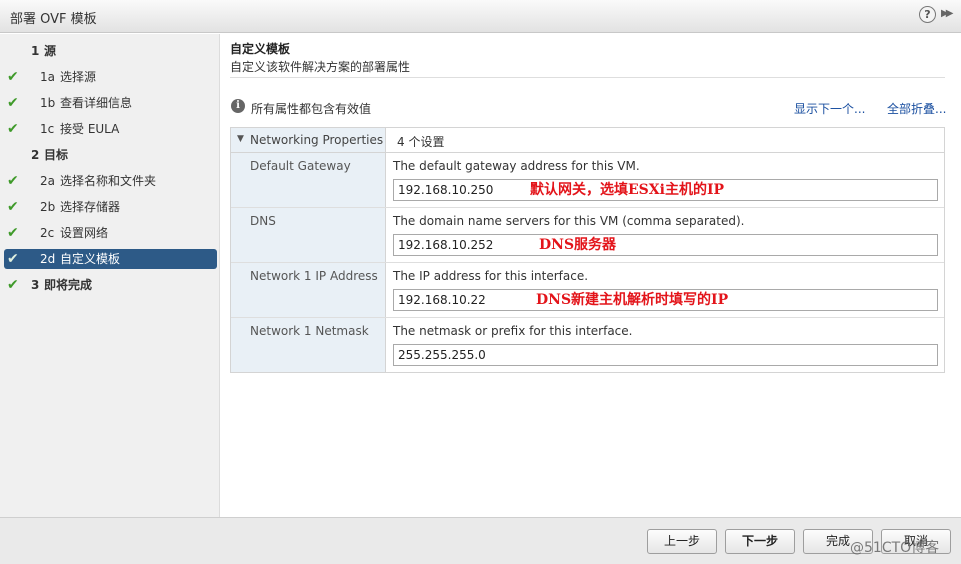 Image resolution: width=961 pixels, height=564 pixels. What do you see at coordinates (110, 129) in the screenshot?
I see `step-1c-accept-eula: ✔ 1c 接受 EULA` at bounding box center [110, 129].